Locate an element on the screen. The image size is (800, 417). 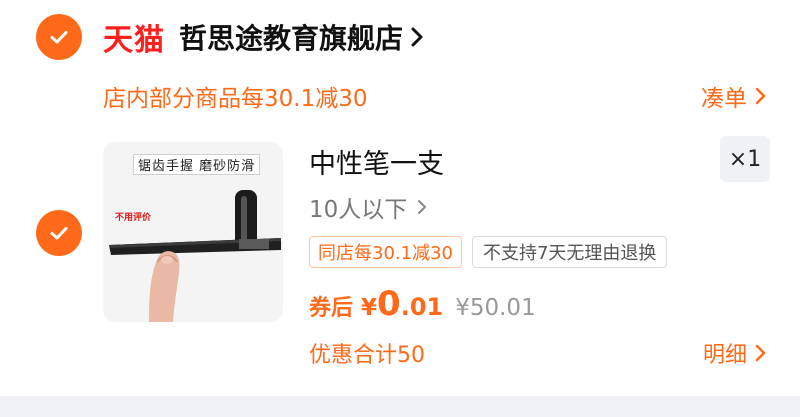
discount-total: 优惠合计50 is located at coordinates (367, 355).